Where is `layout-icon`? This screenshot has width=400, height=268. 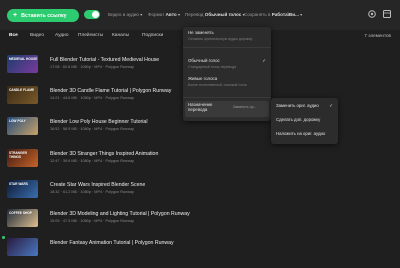
layout-icon is located at coordinates (387, 14).